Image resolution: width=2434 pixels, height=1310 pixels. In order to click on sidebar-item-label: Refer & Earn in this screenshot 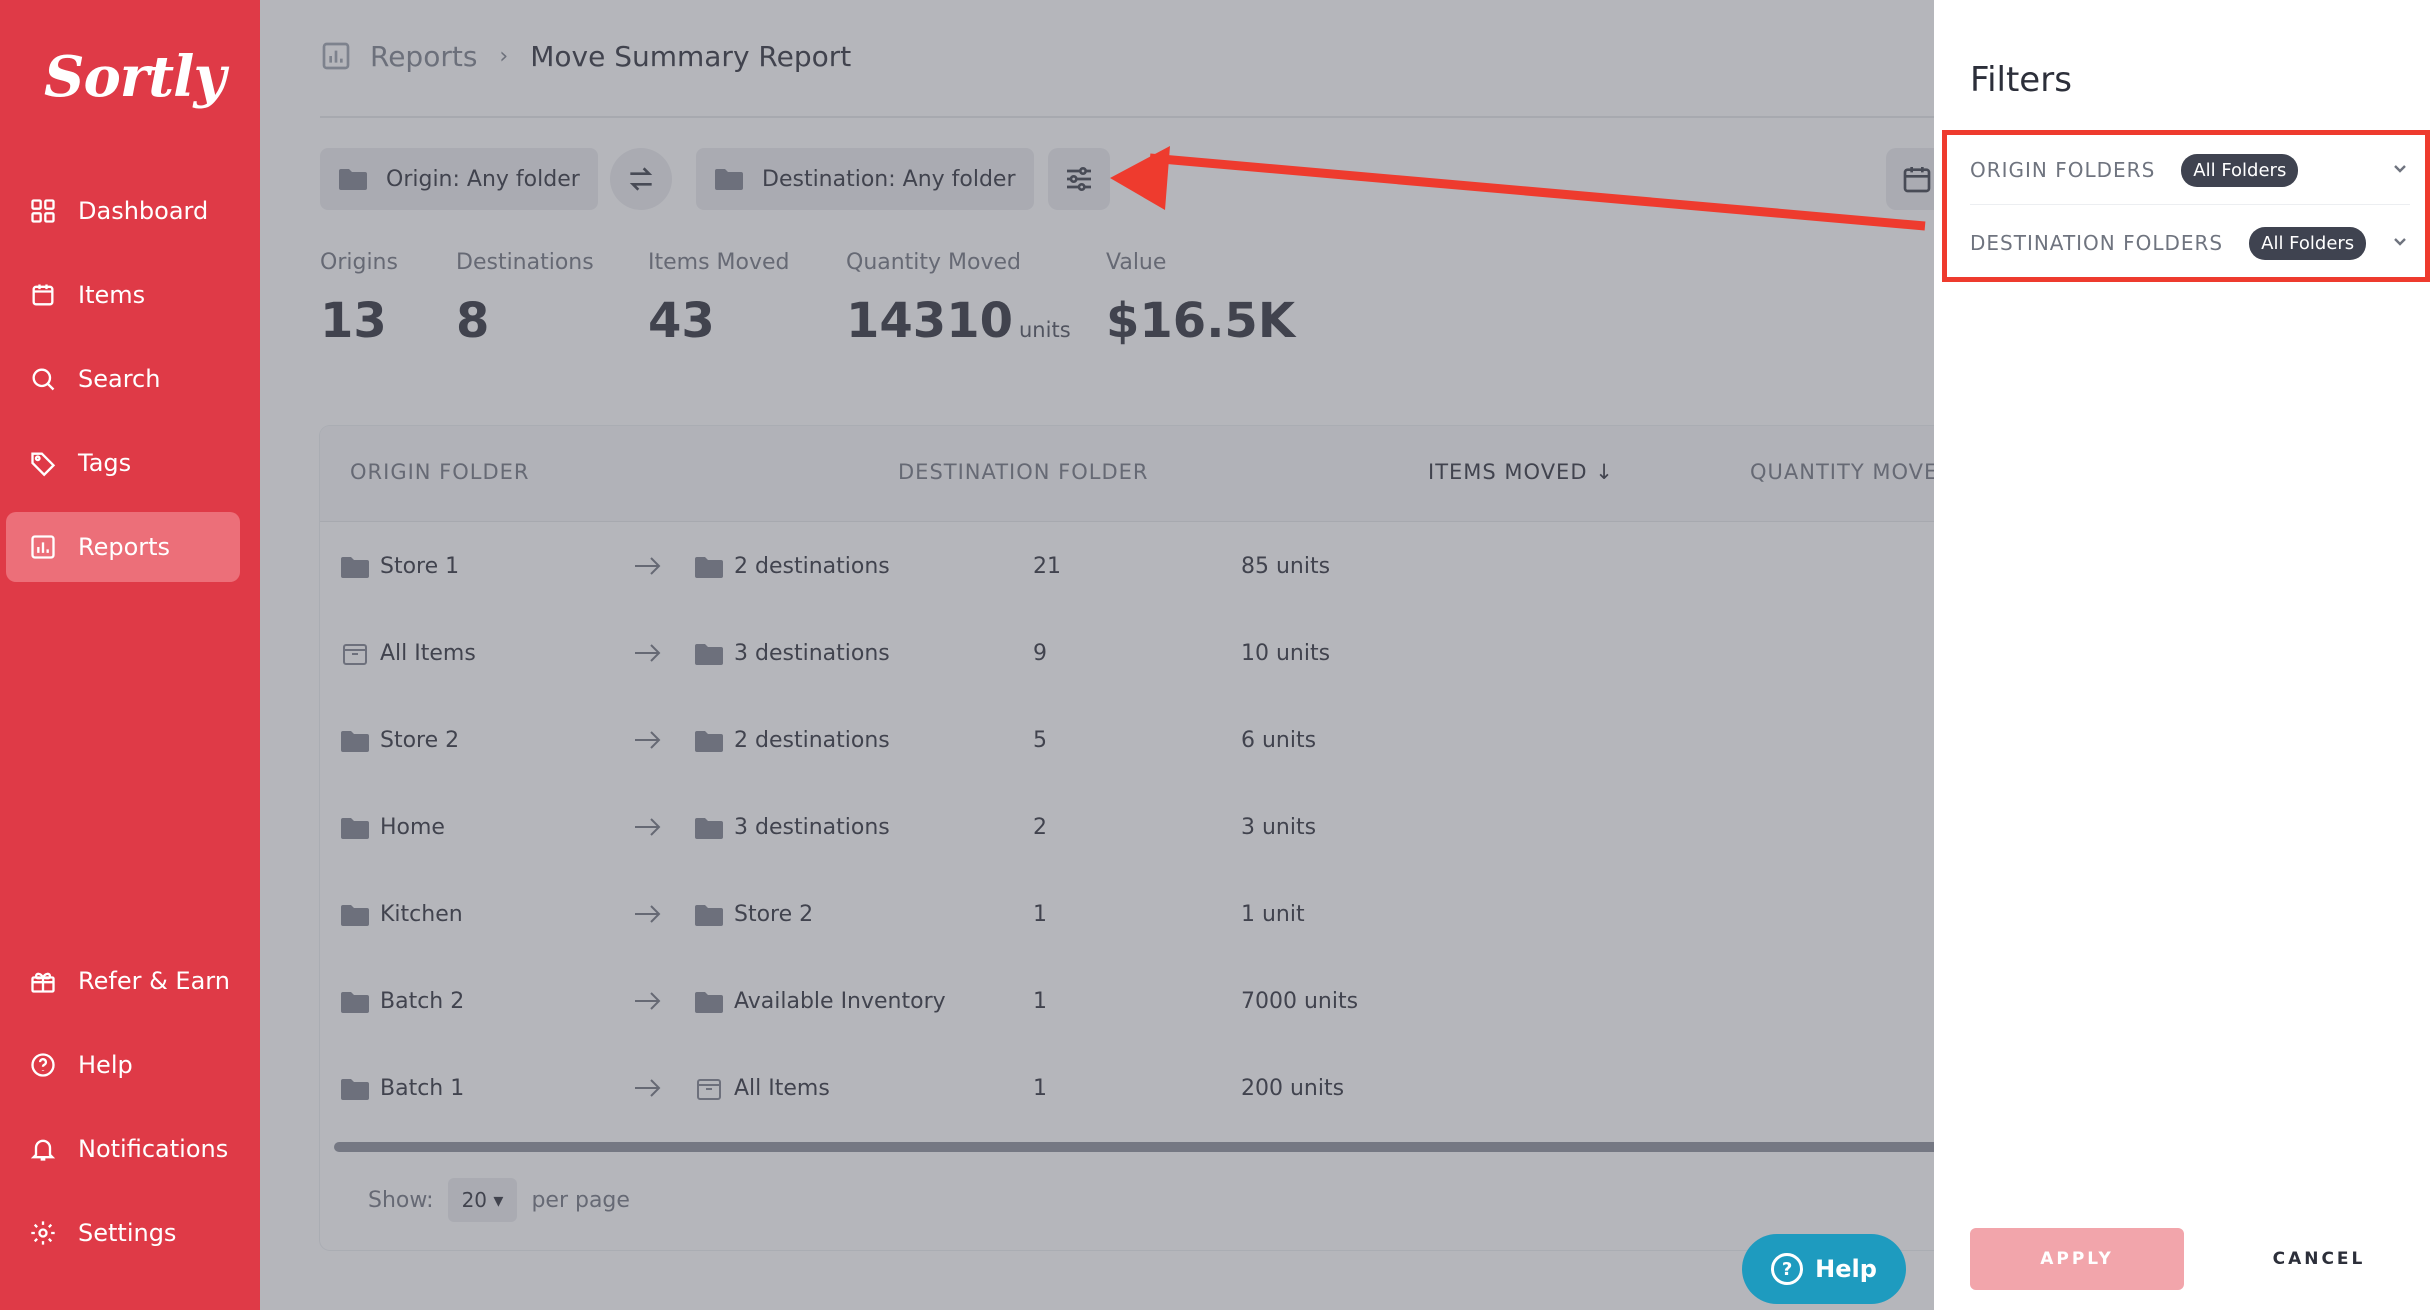, I will do `click(154, 981)`.